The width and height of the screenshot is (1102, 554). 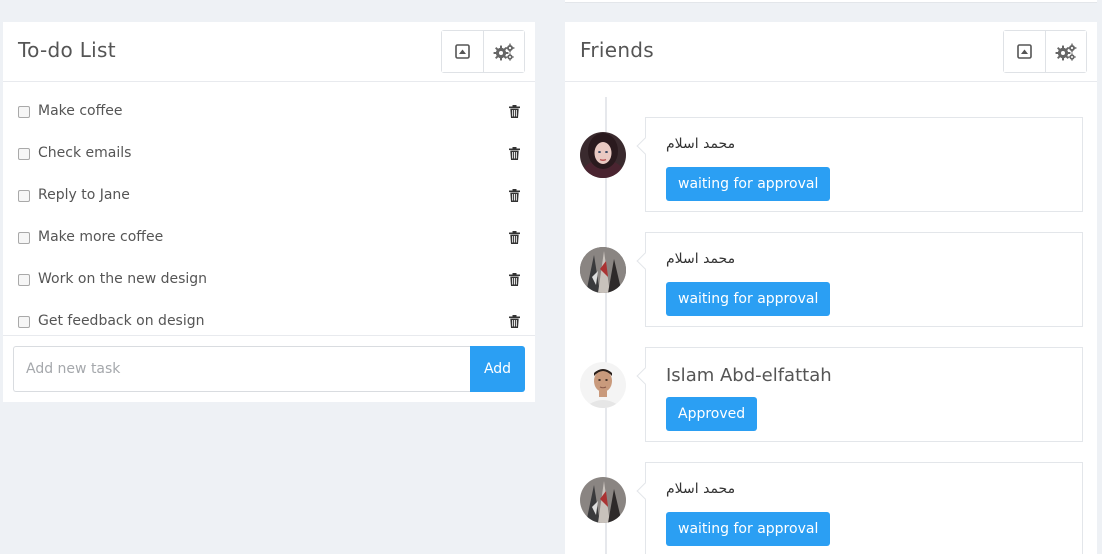 I want to click on todo-item-text: Make more coffee, so click(x=101, y=237).